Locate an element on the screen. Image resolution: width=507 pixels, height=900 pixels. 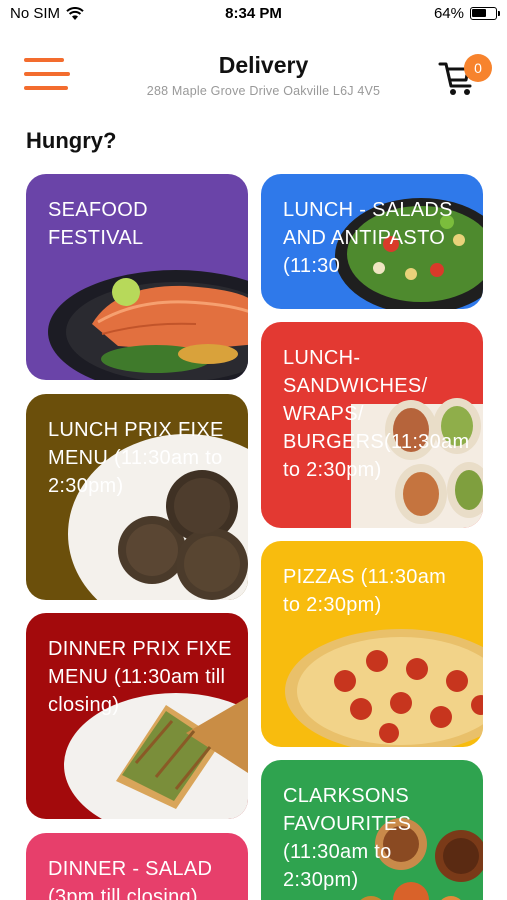
status-bar: No SIM 8:34 PM 64% is located at coordinates (253, 15).